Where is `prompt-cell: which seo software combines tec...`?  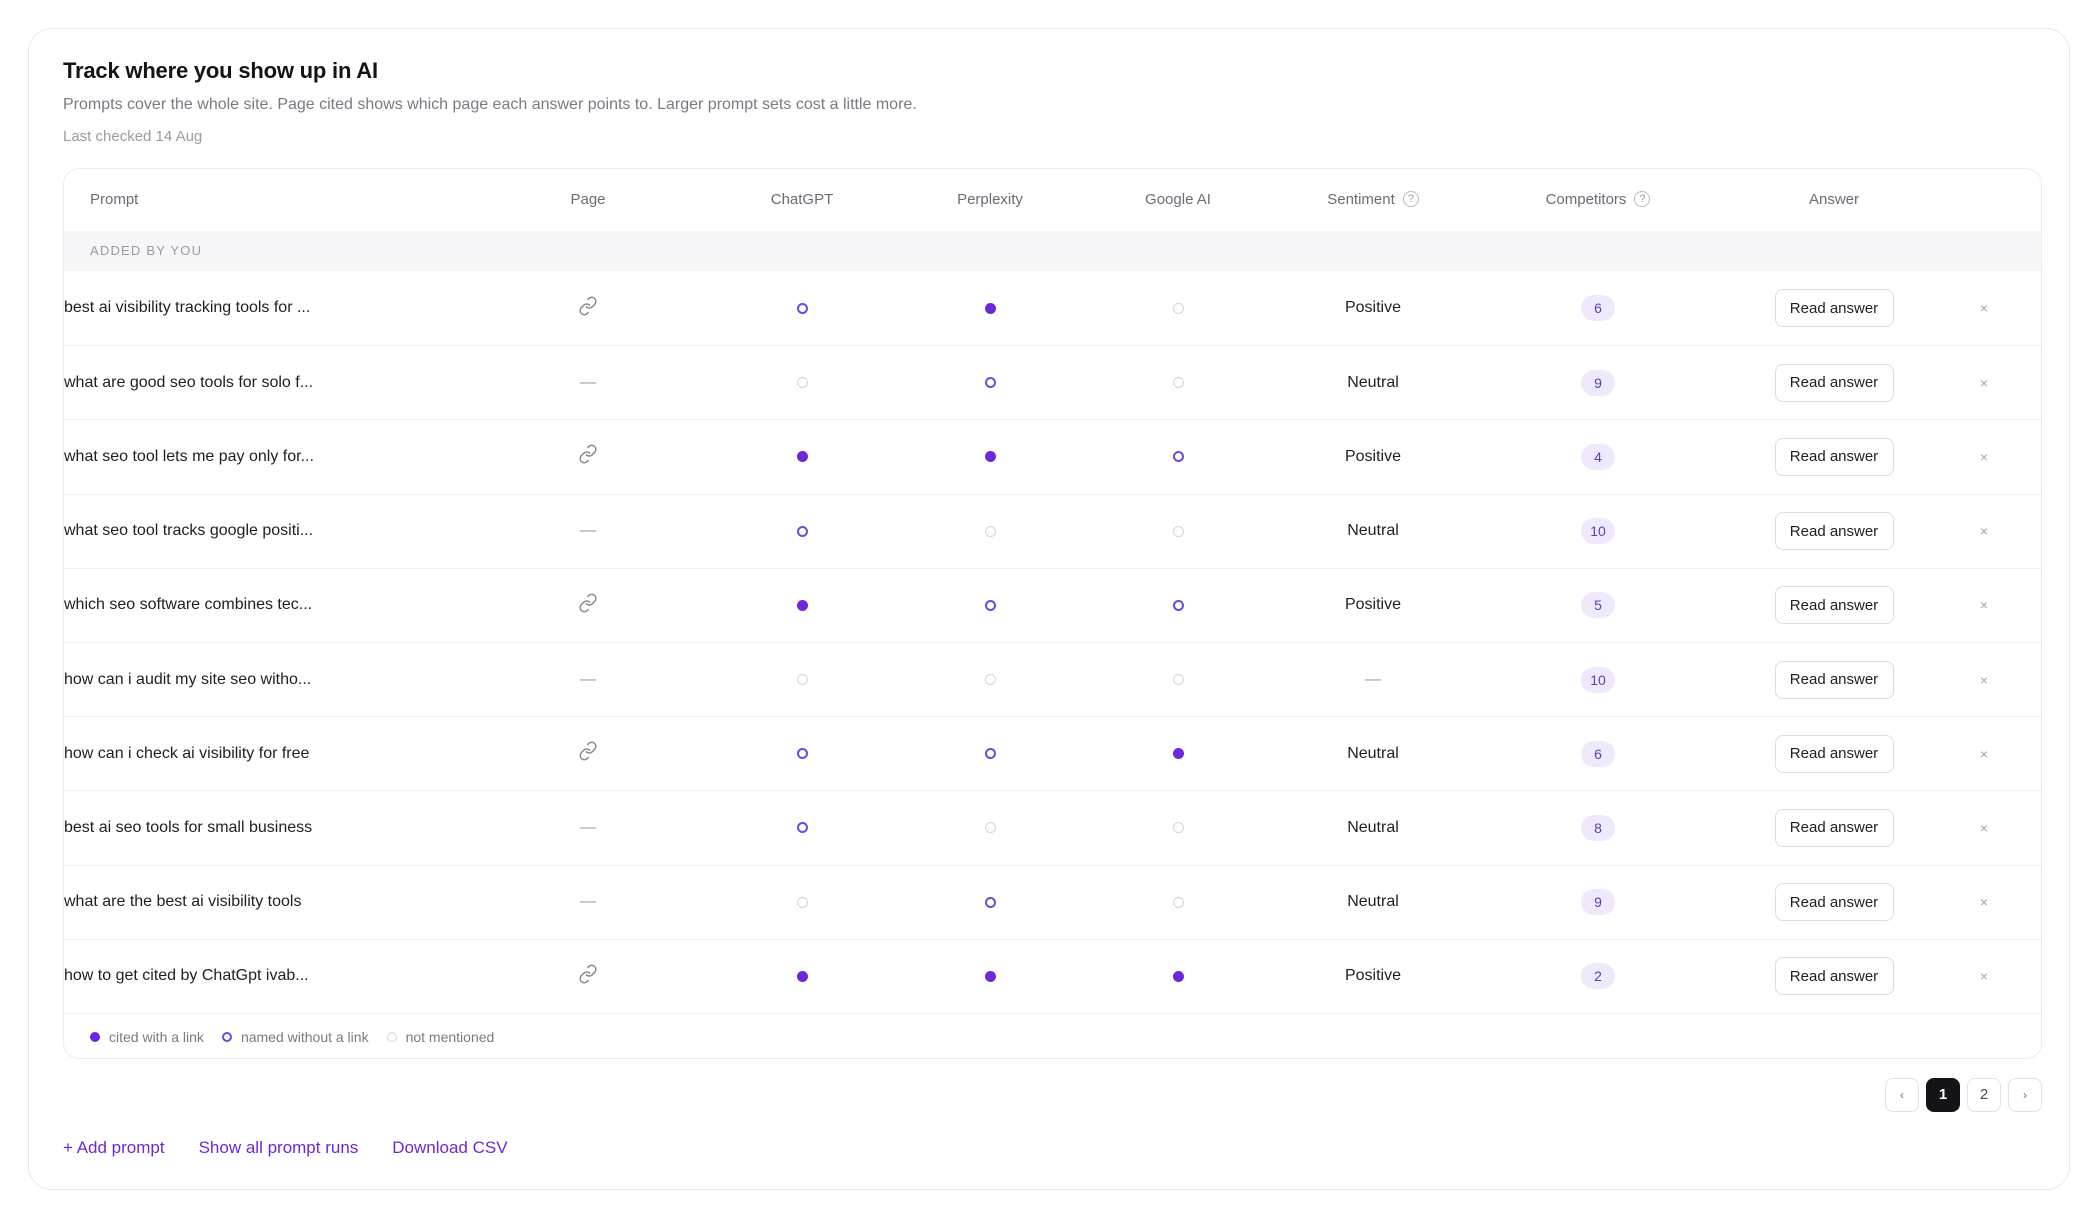
prompt-cell: which seo software combines tec... is located at coordinates (194, 605).